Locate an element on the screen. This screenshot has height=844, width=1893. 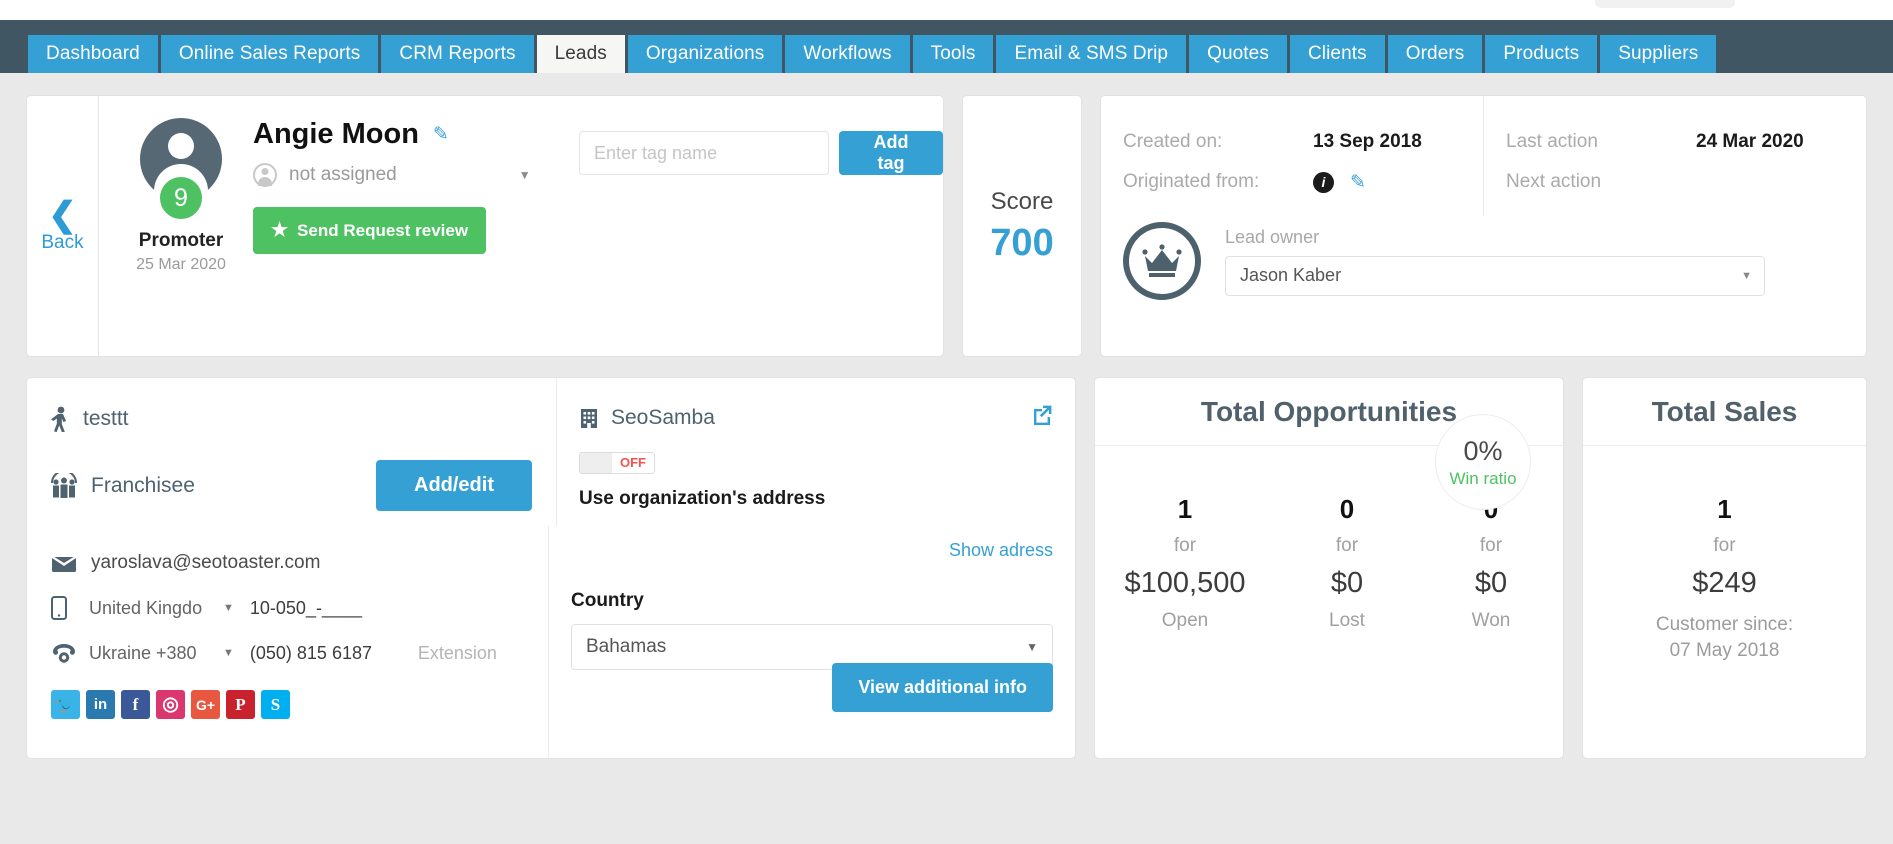
edit-originated-pencil-icon: ✎ is located at coordinates (1358, 182).